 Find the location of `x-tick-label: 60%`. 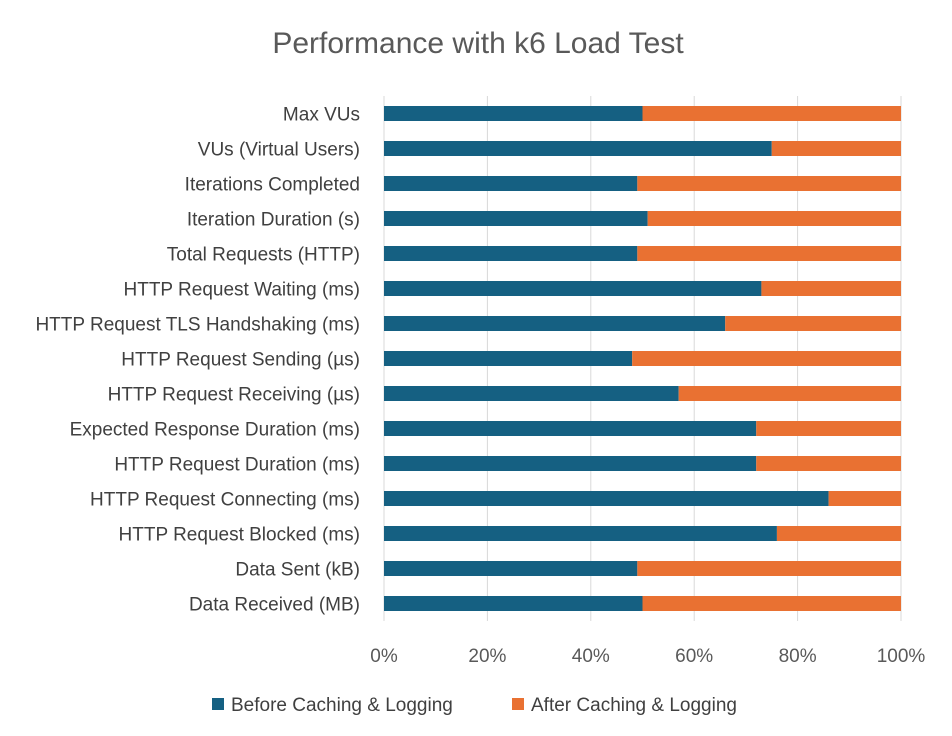

x-tick-label: 60% is located at coordinates (694, 656).